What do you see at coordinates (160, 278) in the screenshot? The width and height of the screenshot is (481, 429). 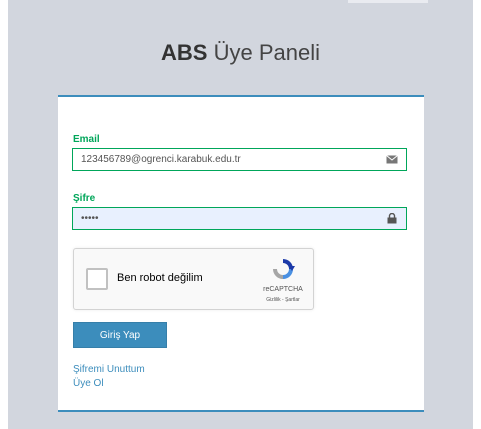 I see `recaptcha-label: Ben robot değilim` at bounding box center [160, 278].